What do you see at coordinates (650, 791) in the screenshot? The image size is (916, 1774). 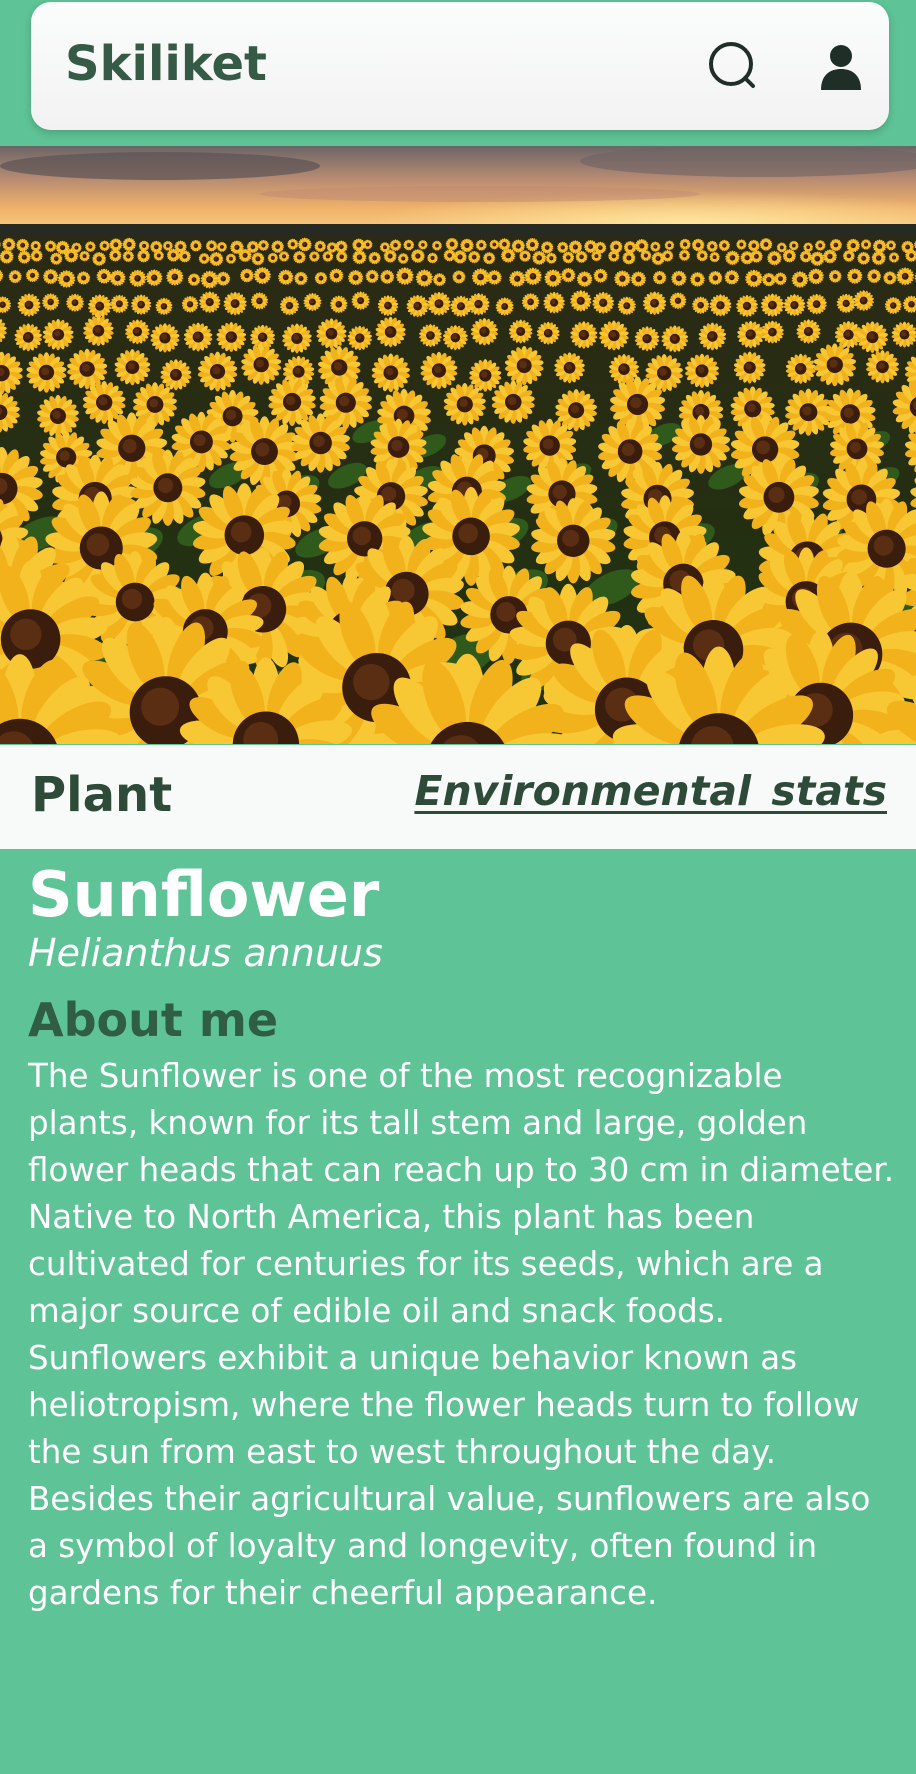 I see `tab-environmental-stats: Environmental stats` at bounding box center [650, 791].